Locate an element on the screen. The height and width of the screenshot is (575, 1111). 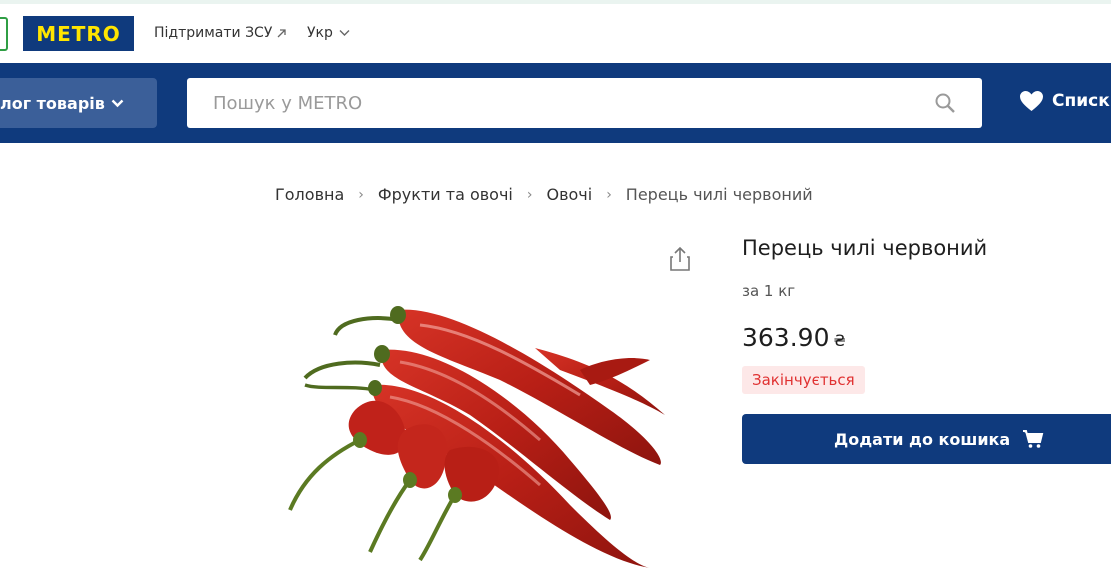
lists-link: Списки is located at coordinates (1065, 101).